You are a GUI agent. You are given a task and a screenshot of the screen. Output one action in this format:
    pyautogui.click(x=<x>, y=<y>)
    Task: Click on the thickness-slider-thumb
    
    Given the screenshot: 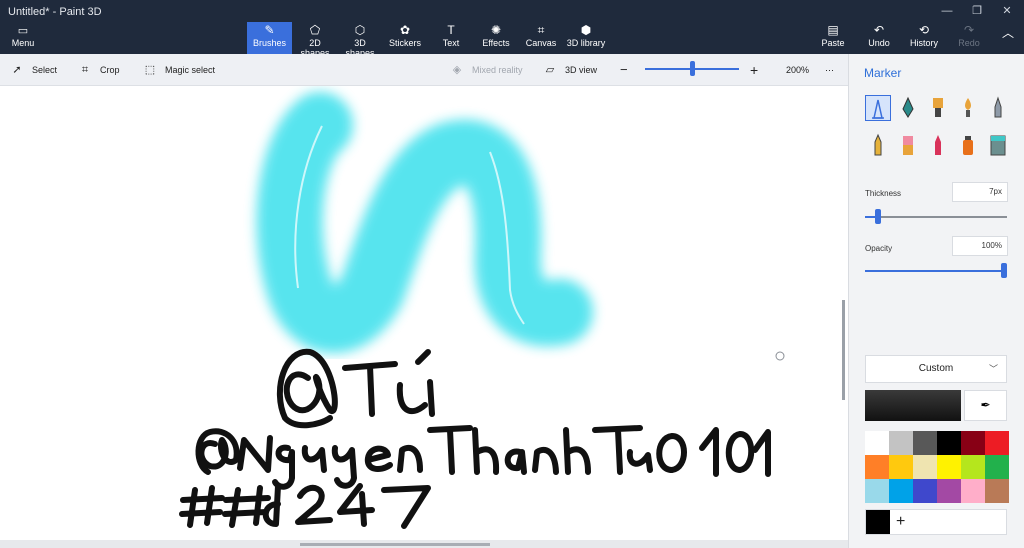 What is the action you would take?
    pyautogui.click(x=877, y=216)
    